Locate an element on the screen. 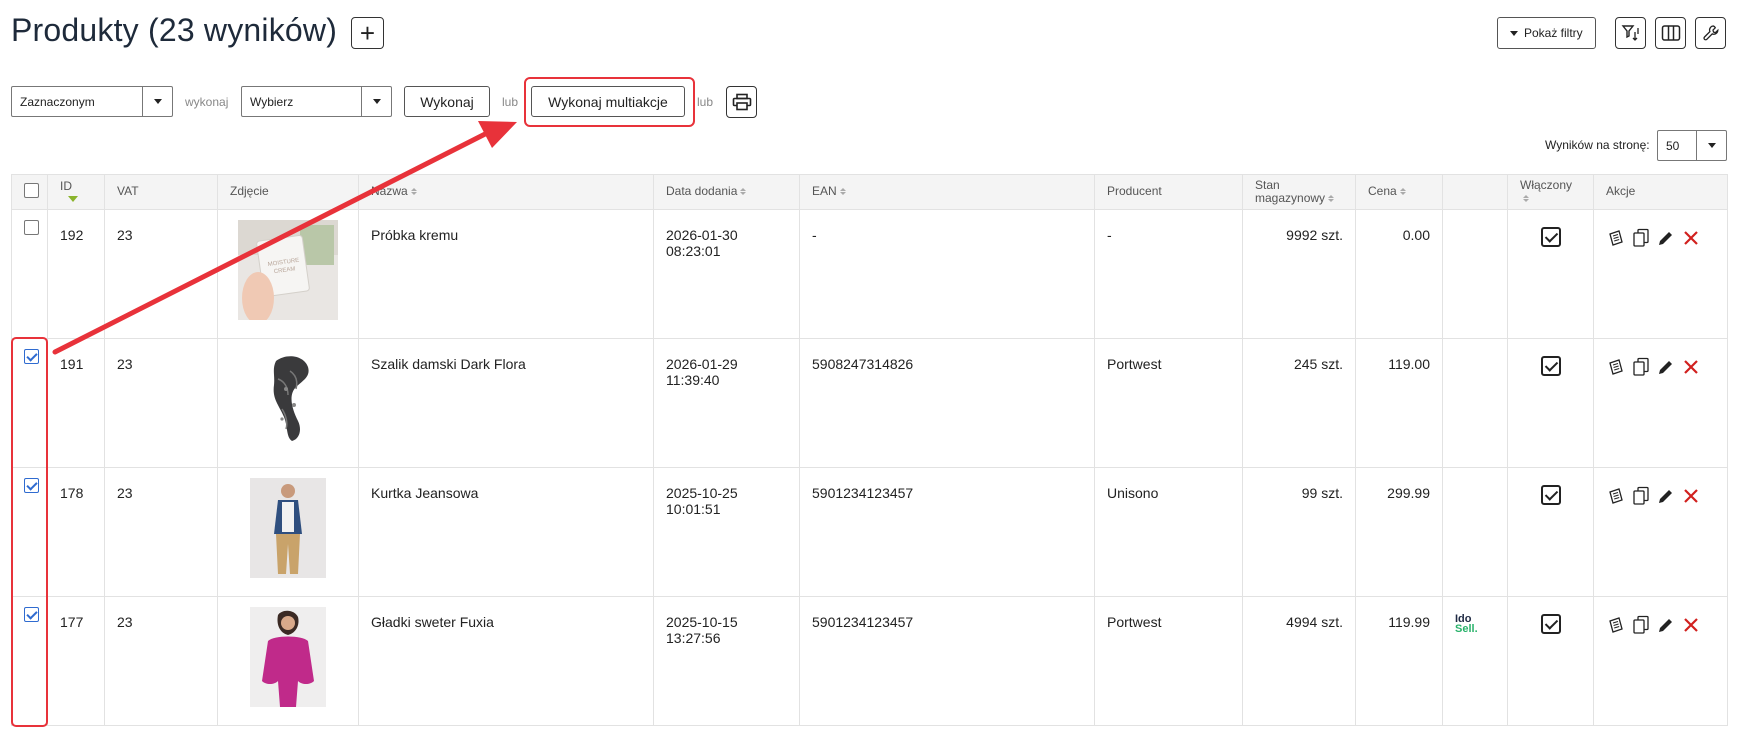  column-ean: EAN is located at coordinates (947, 192).